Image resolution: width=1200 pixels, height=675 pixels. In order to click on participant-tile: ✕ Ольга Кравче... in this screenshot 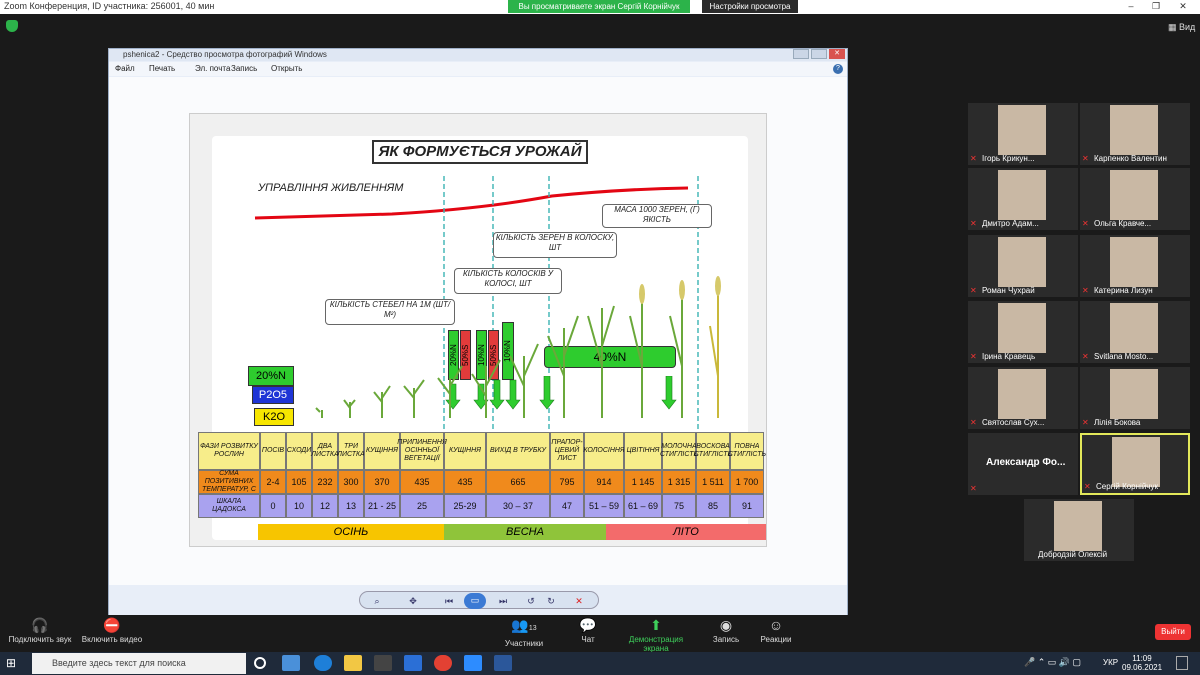, I will do `click(1135, 199)`.